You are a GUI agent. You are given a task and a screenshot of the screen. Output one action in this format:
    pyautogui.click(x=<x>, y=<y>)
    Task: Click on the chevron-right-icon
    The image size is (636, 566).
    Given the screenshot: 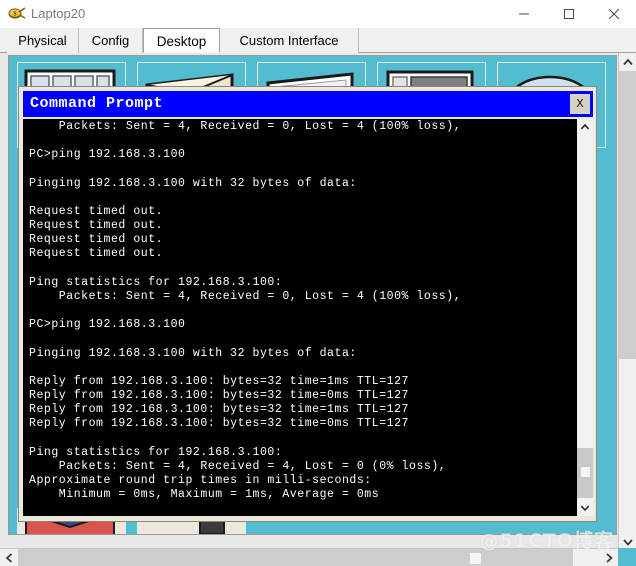 What is the action you would take?
    pyautogui.click(x=609, y=557)
    